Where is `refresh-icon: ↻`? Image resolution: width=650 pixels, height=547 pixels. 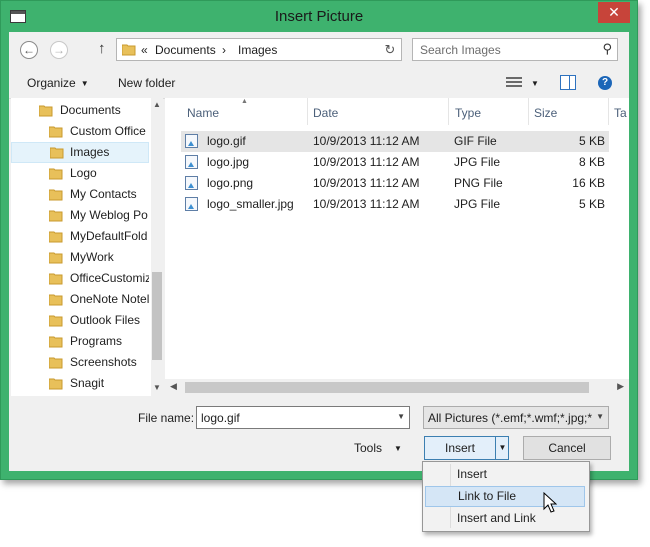 refresh-icon: ↻ is located at coordinates (390, 49).